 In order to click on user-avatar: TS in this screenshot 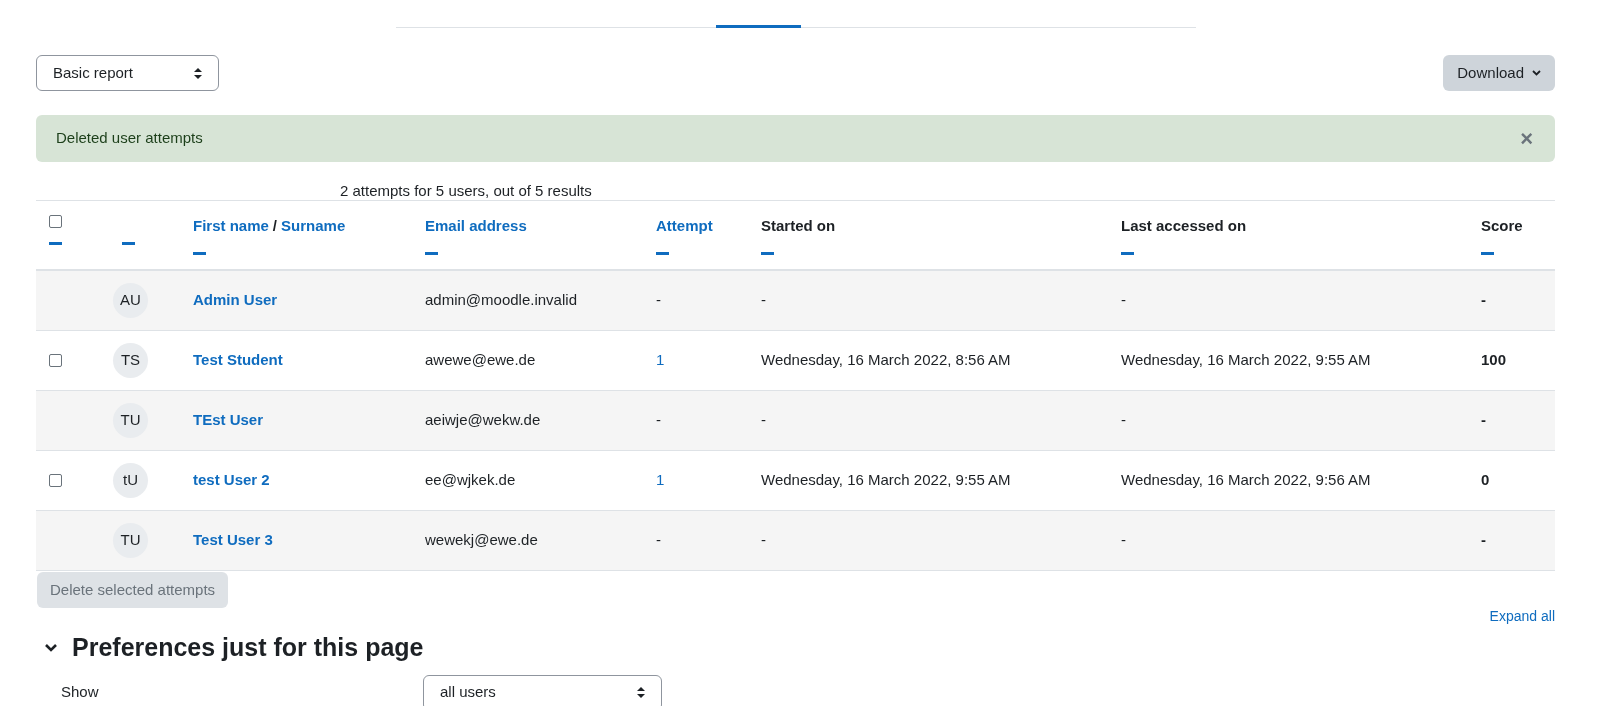, I will do `click(130, 360)`.